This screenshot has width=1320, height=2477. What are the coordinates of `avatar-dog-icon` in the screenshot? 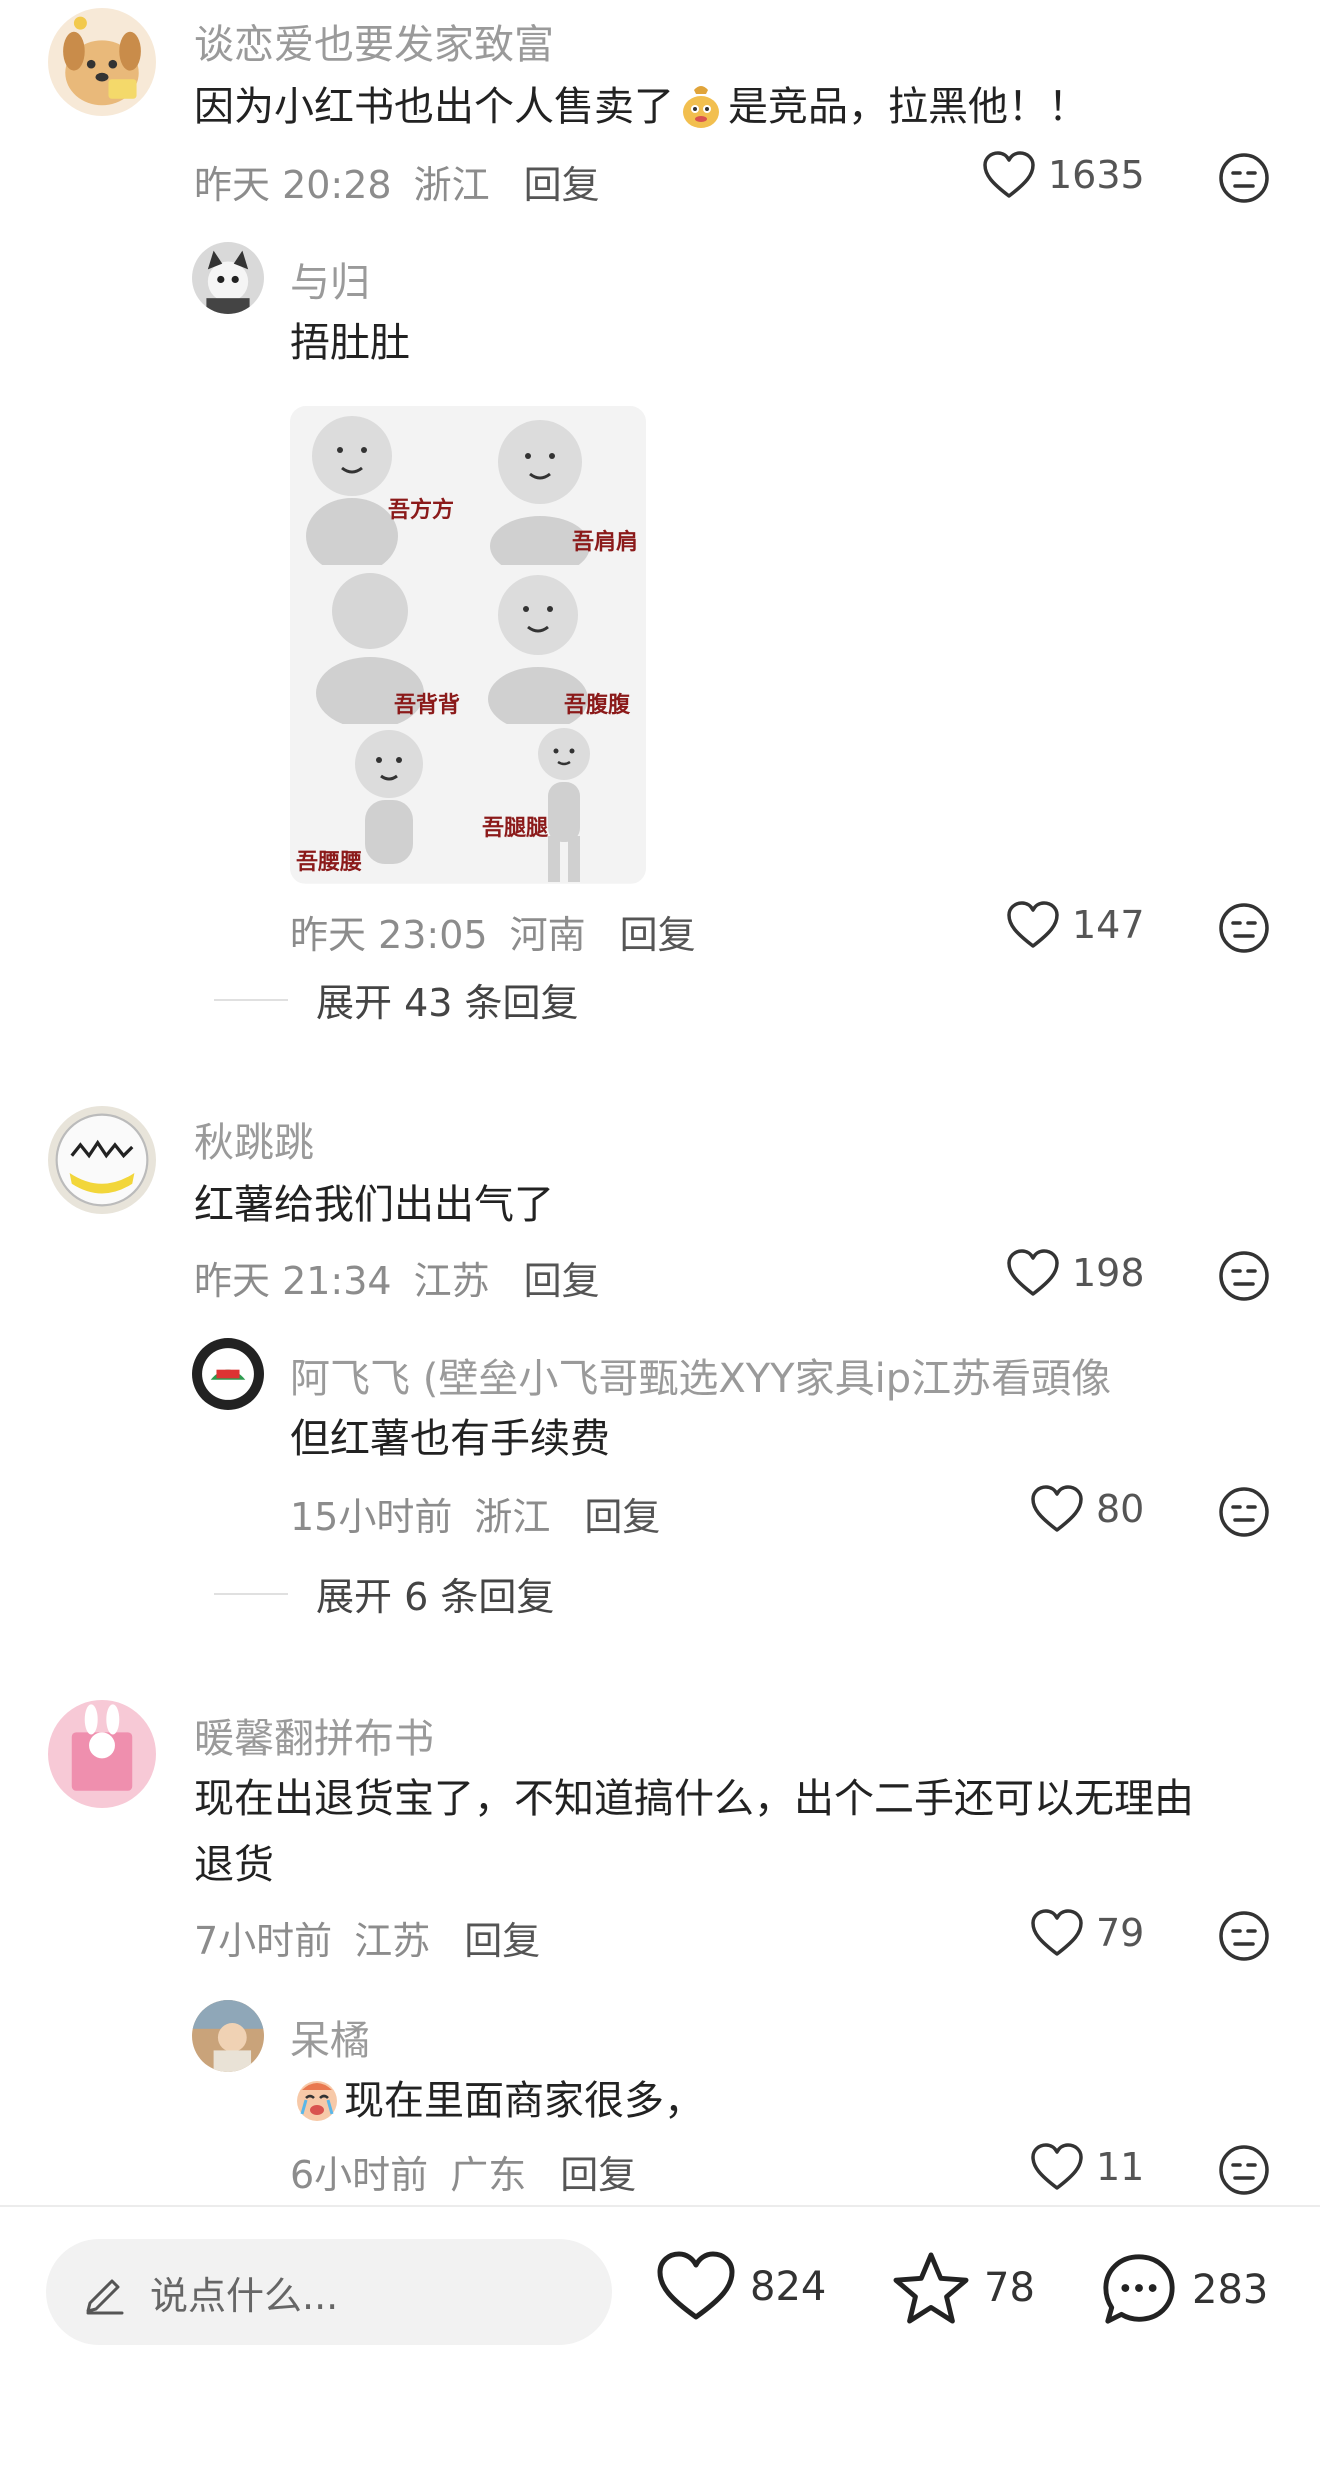 It's located at (102, 62).